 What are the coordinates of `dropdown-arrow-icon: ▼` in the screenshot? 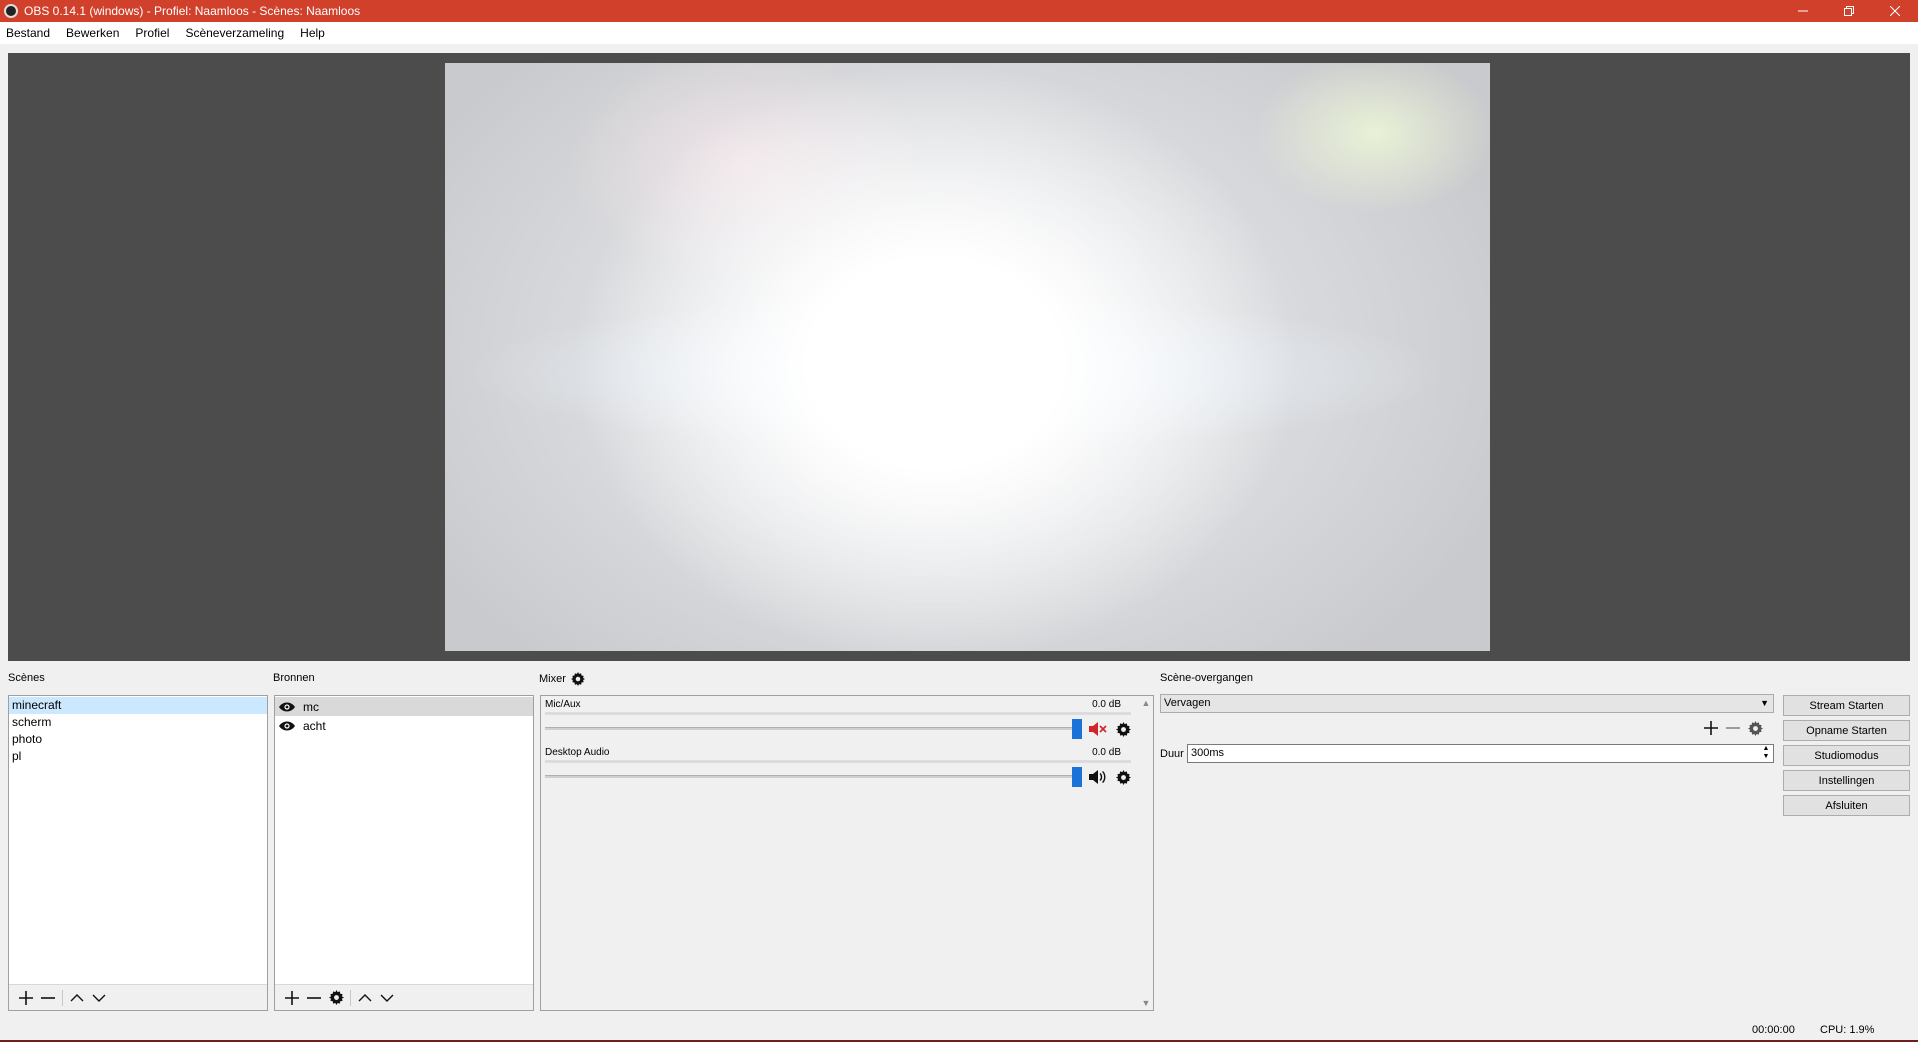 It's located at (1764, 703).